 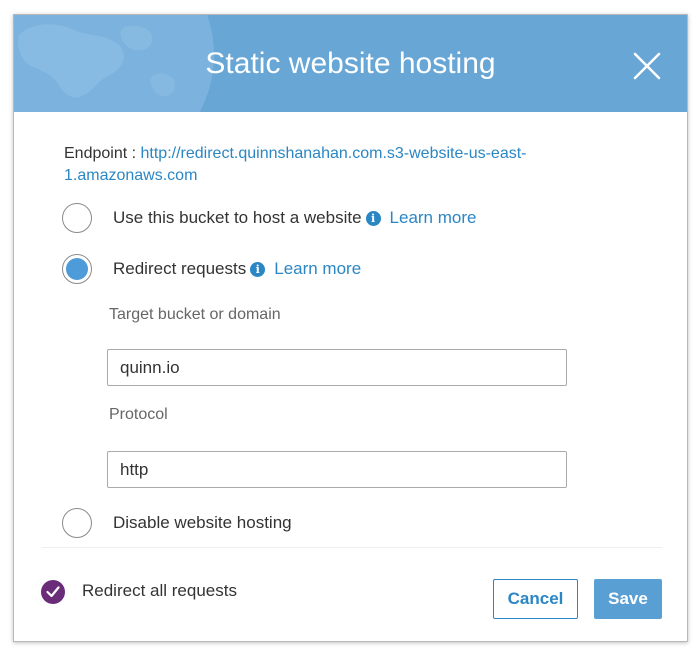 What do you see at coordinates (433, 218) in the screenshot?
I see `learn-more-link-host: Learn more` at bounding box center [433, 218].